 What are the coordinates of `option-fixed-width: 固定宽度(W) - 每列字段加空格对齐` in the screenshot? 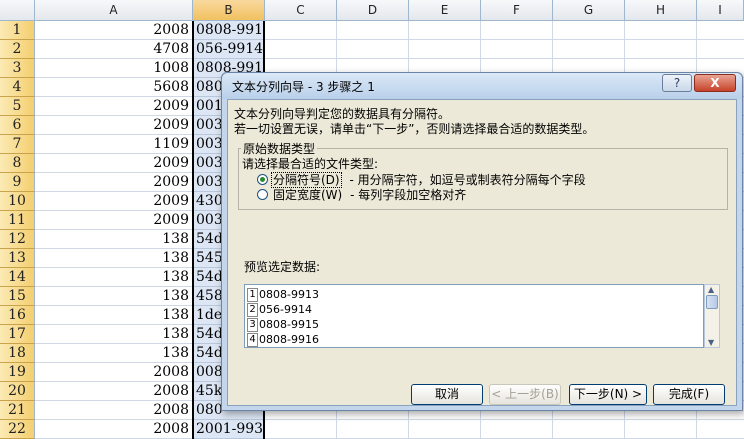 It's located at (369, 194).